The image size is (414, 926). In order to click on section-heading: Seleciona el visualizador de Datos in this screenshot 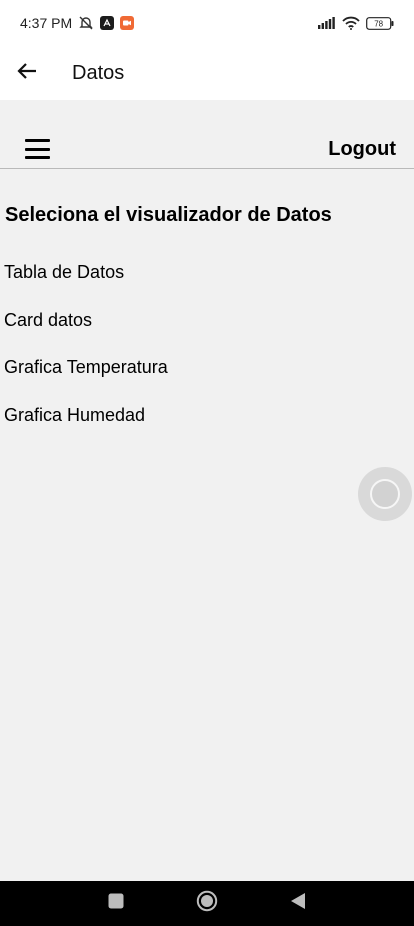, I will do `click(168, 215)`.